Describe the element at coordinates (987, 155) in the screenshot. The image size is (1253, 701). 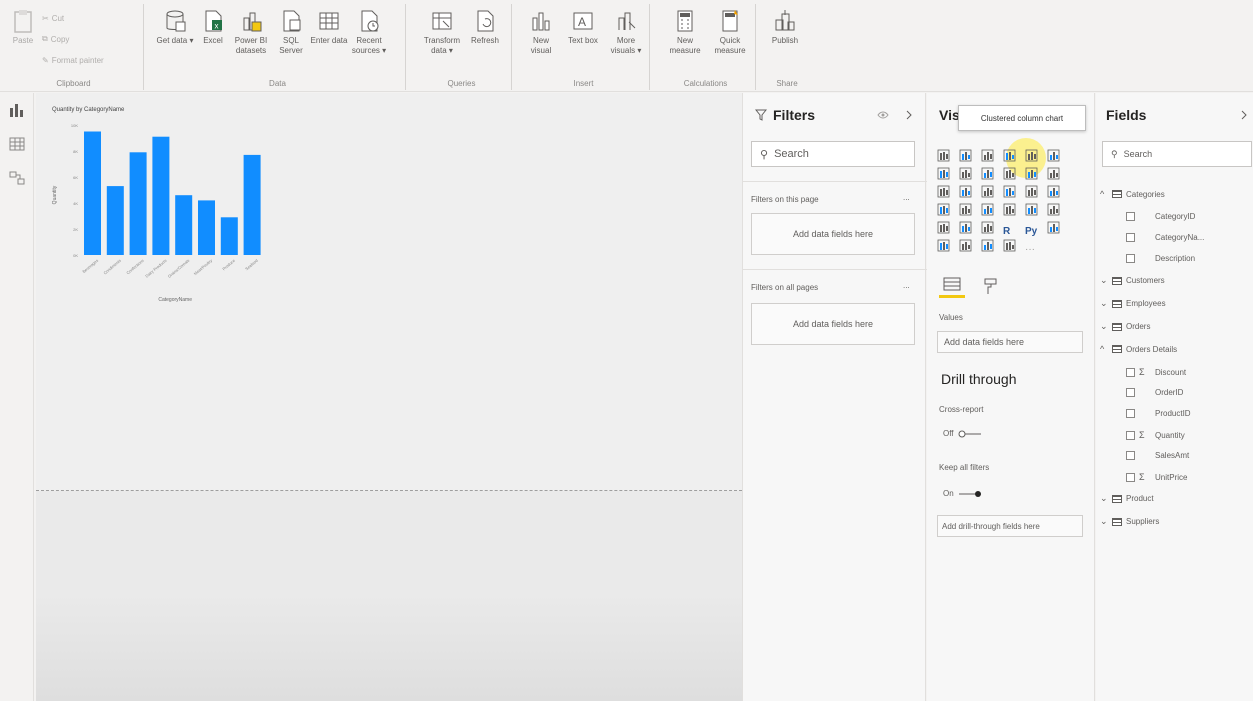
I see `clustered-bar-chart-icon` at that location.